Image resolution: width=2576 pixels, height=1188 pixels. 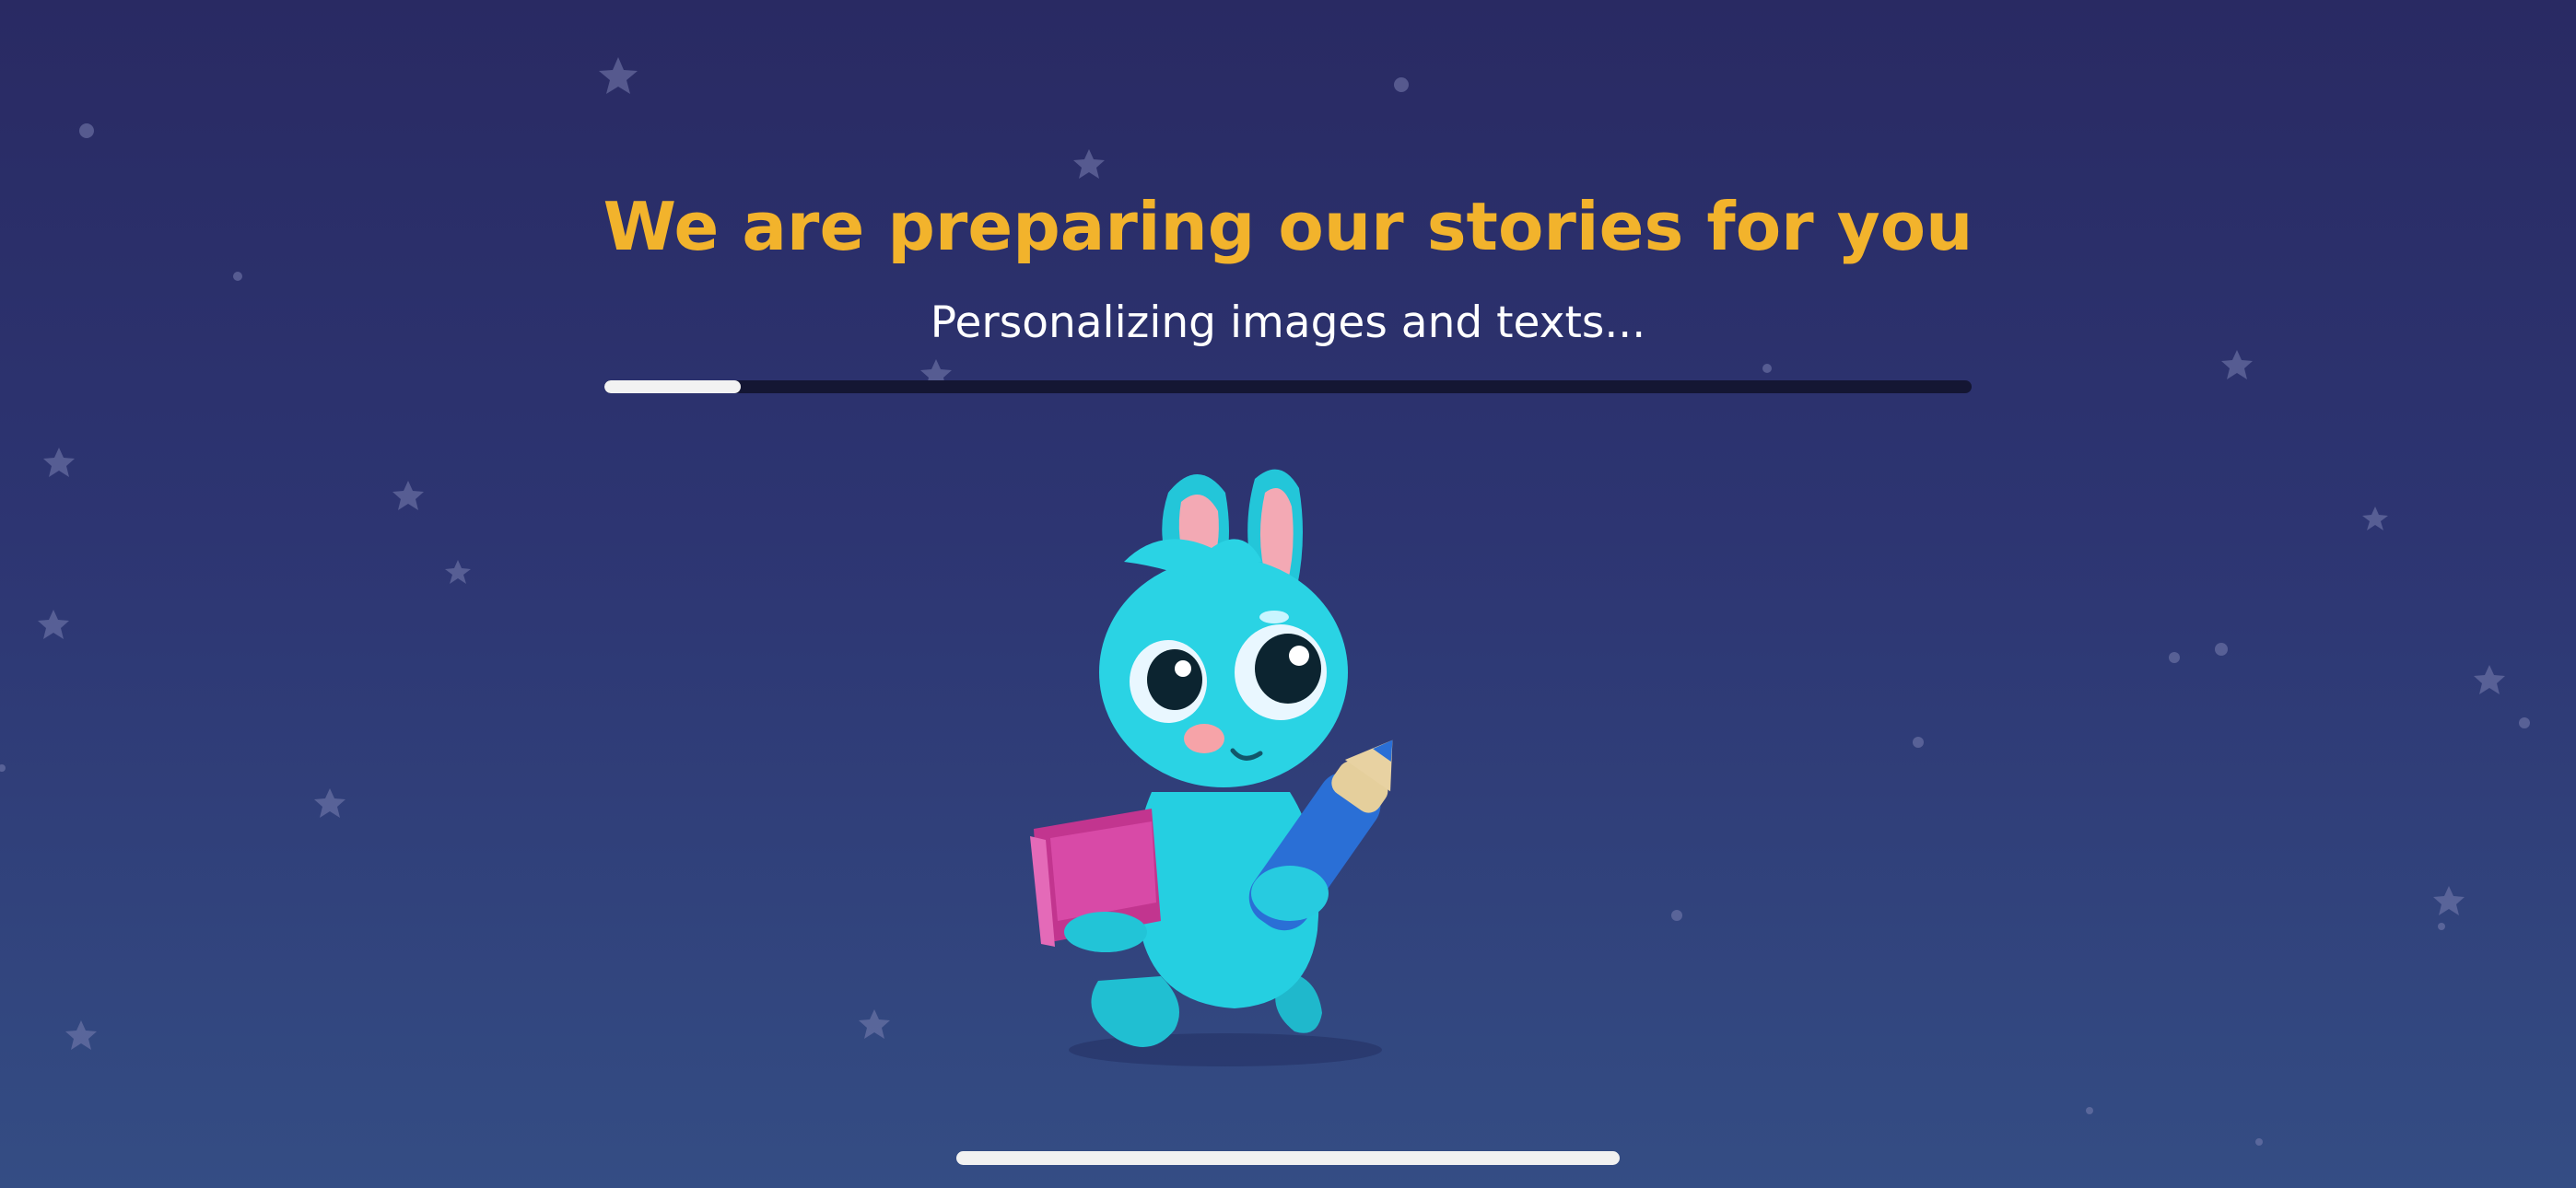 I want to click on page-title: We are preparing our stories for you, so click(x=1288, y=226).